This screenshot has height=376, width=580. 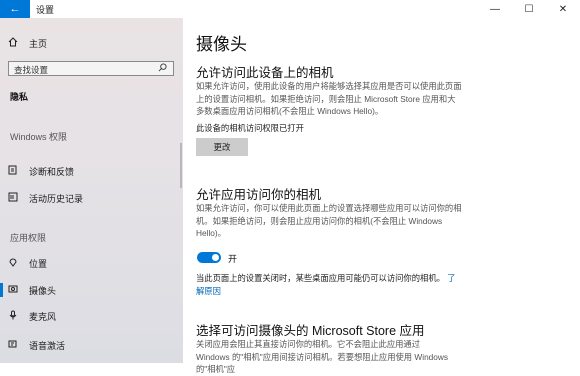 I want to click on sidebar-item-activity-history: 活动历史记录, so click(x=91, y=198).